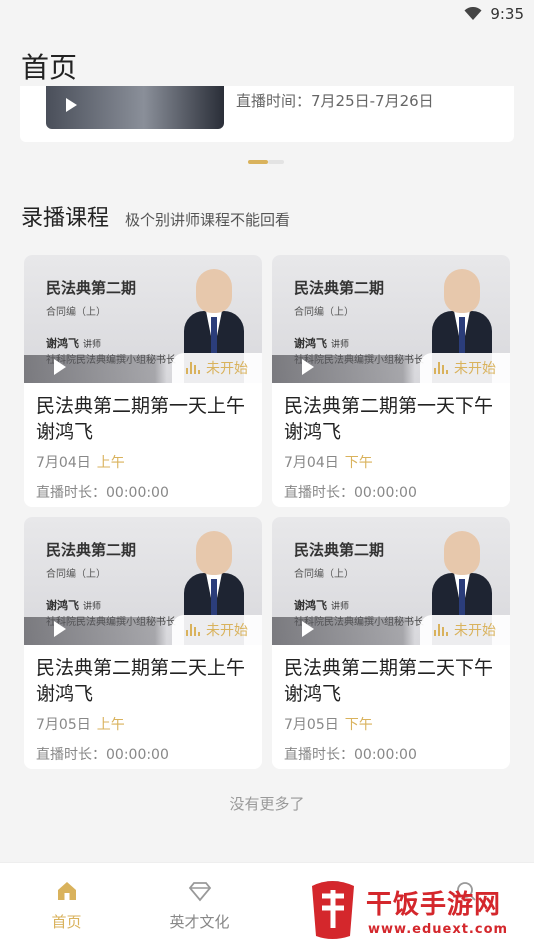  Describe the element at coordinates (389, 681) in the screenshot. I see `course-title: 民法典第二期第二天下午谢鸿飞` at that location.